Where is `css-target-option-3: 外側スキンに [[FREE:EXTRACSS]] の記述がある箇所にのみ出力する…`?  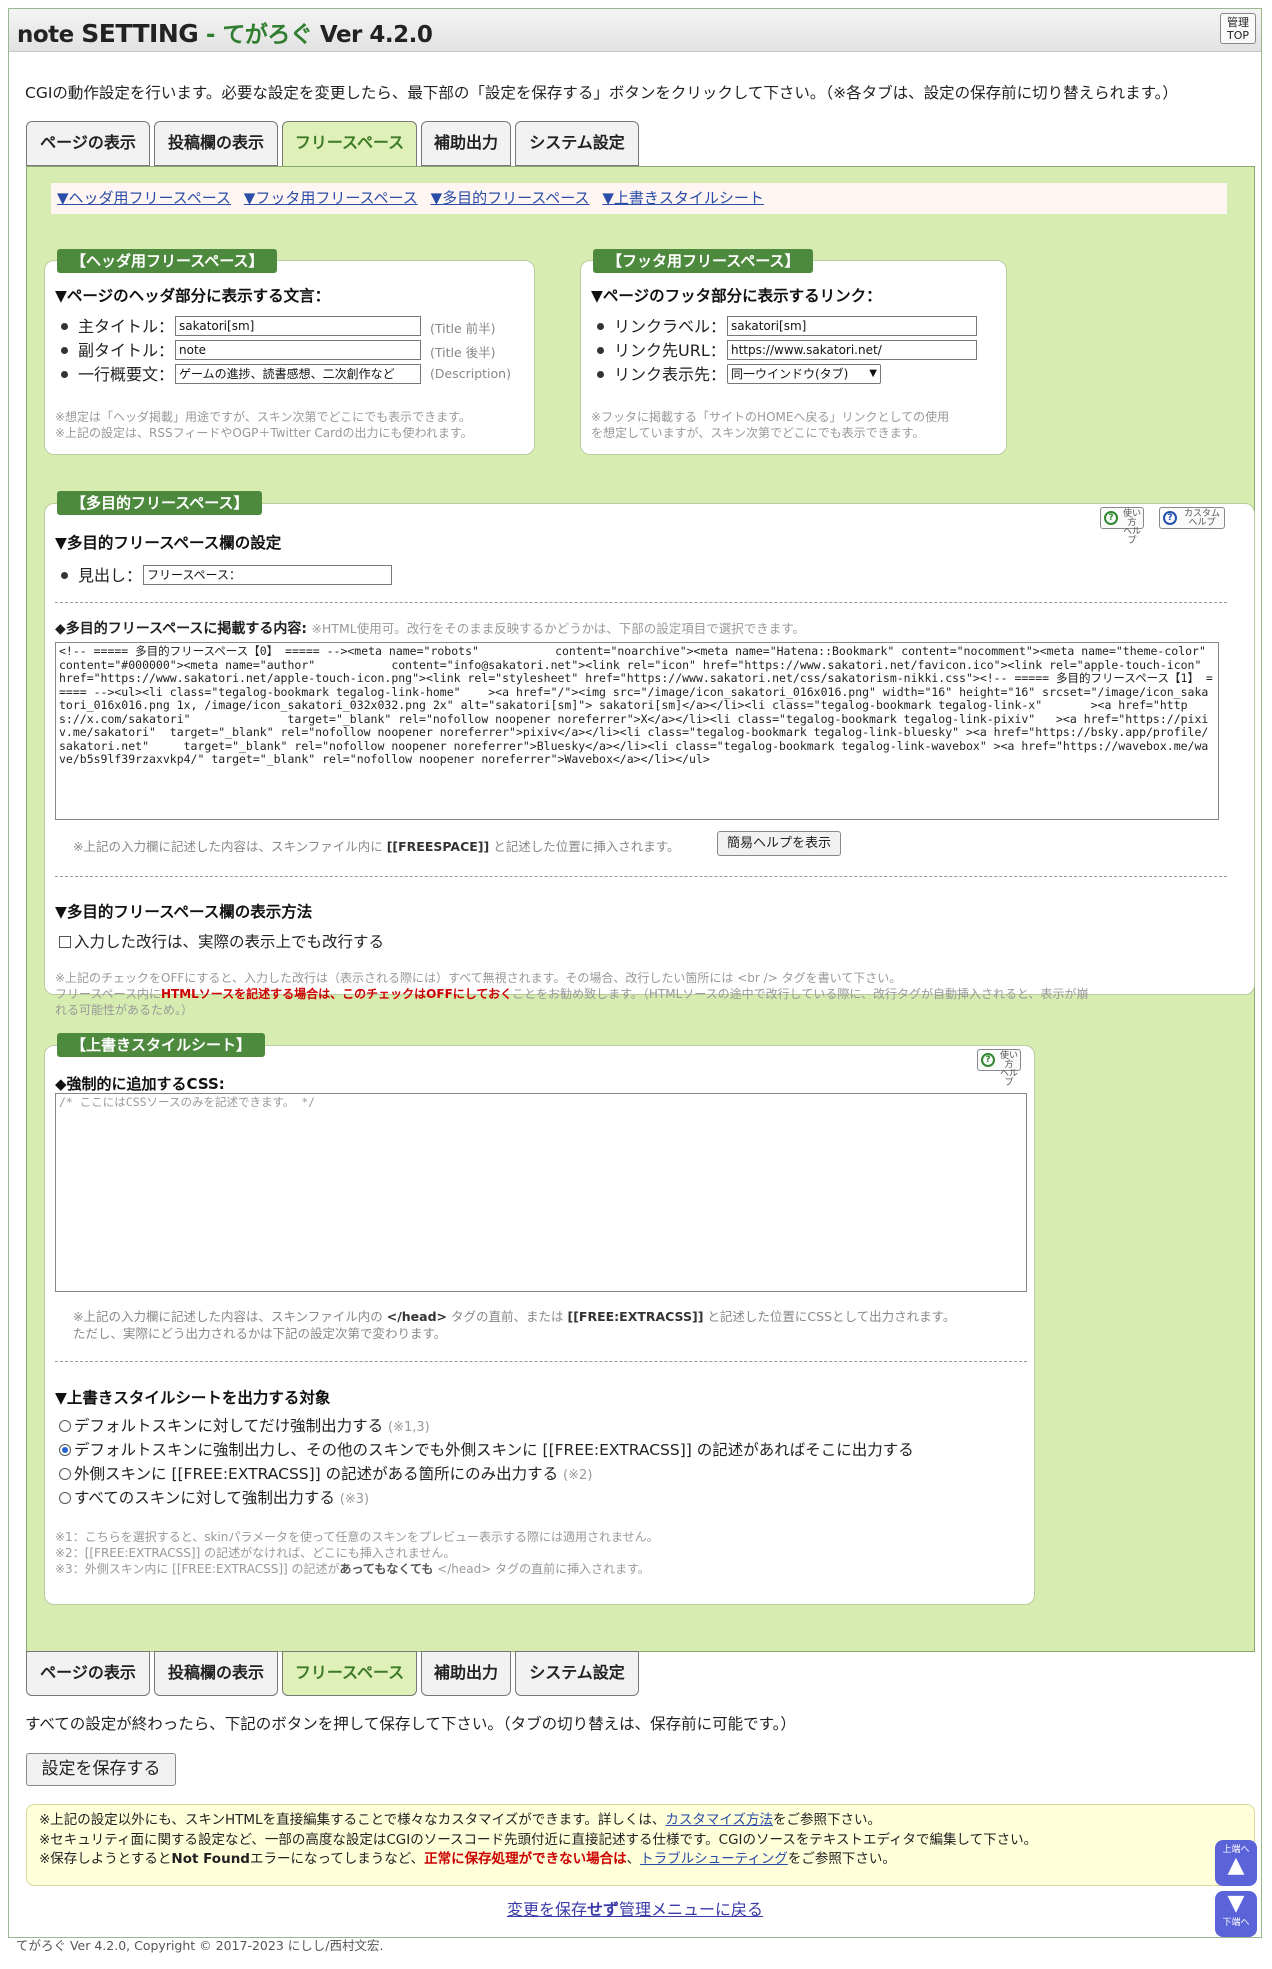
css-target-option-3: 外側スキンに [[FREE:EXTRACSS]] の記述がある箇所にのみ出力する… is located at coordinates (325, 1473).